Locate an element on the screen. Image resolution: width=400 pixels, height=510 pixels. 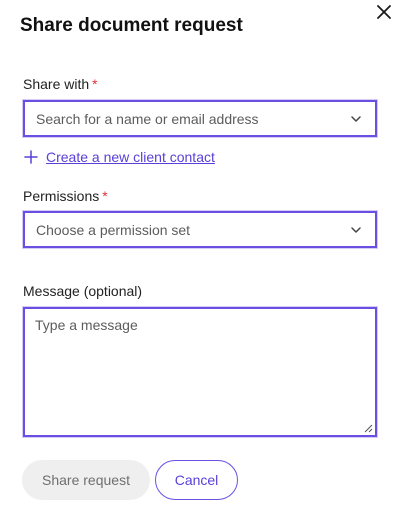
share-with-label: Share with * is located at coordinates (60, 84).